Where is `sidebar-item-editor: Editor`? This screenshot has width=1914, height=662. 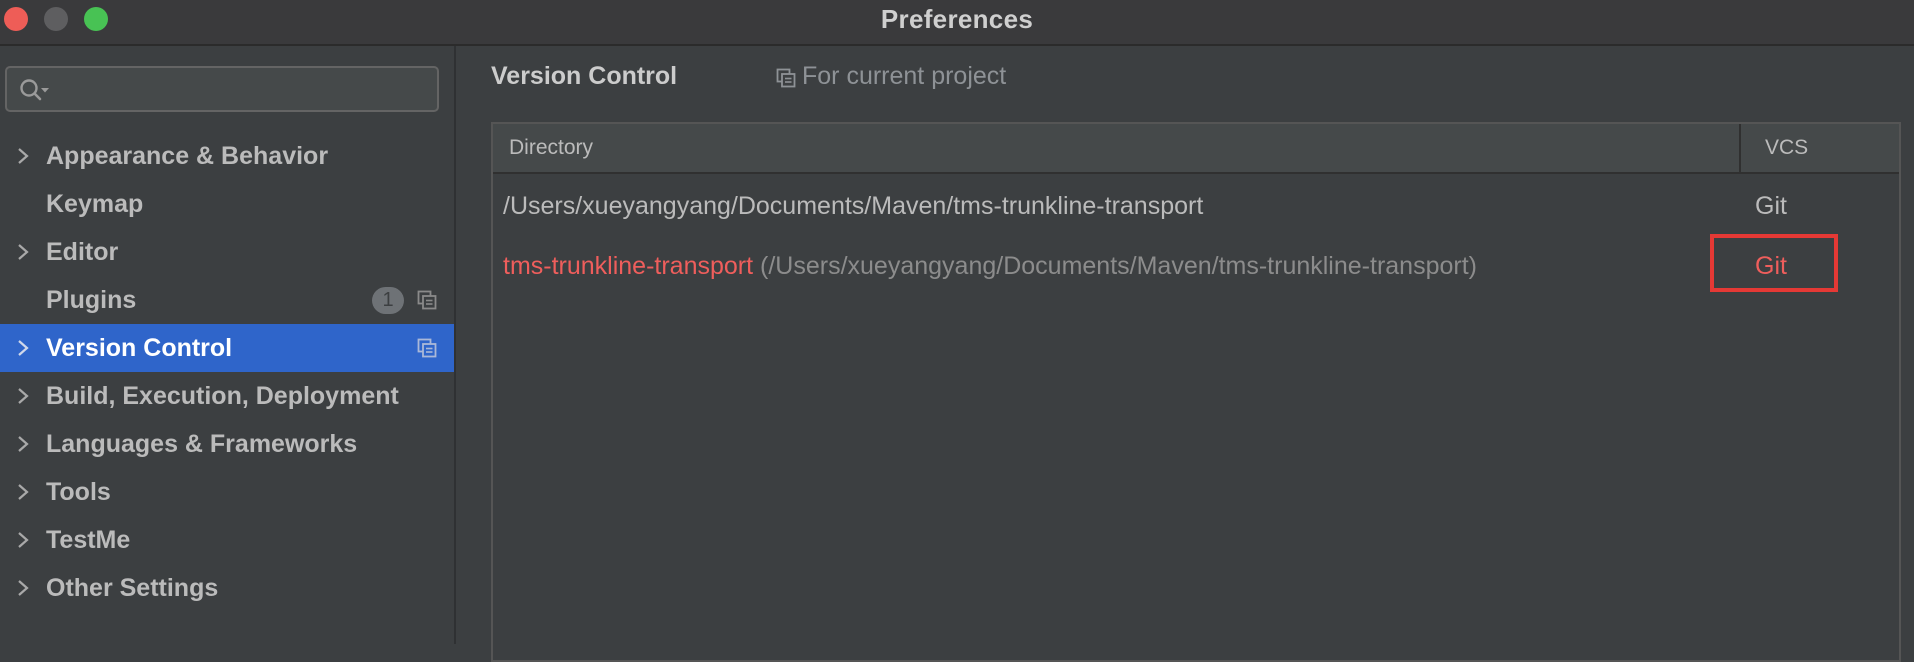
sidebar-item-editor: Editor is located at coordinates (227, 252).